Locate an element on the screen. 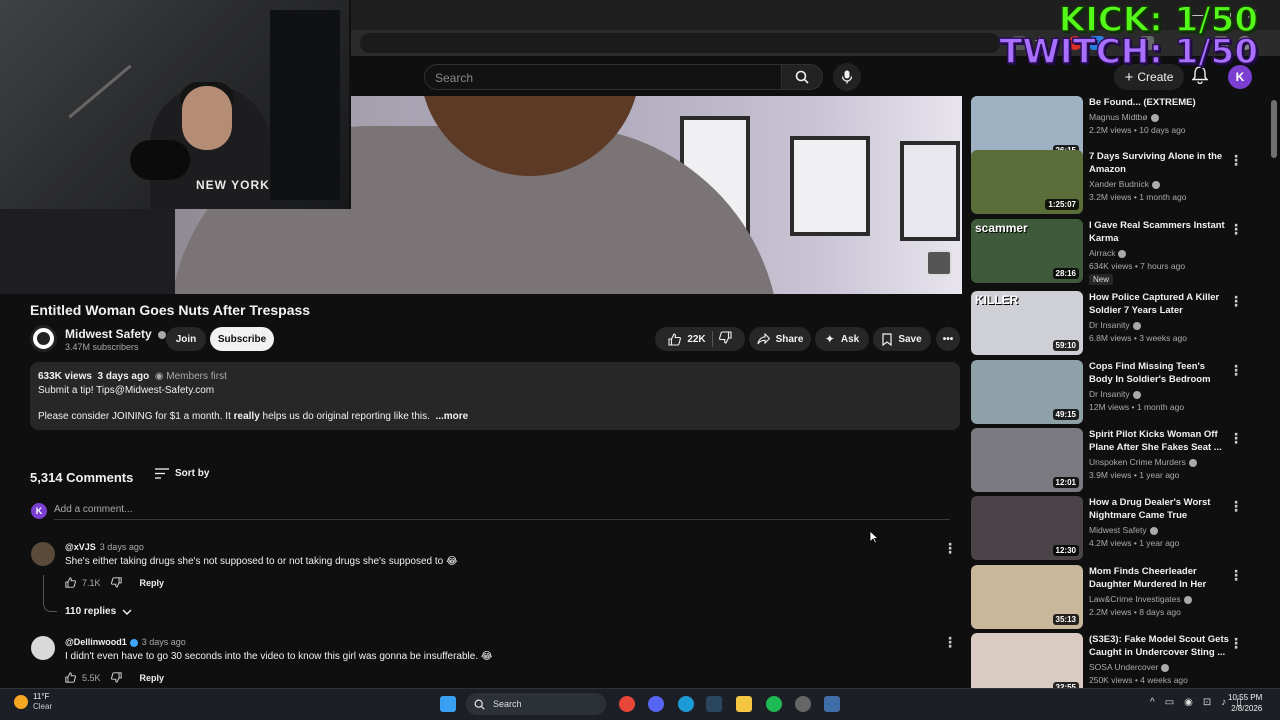 This screenshot has width=1280, height=720. sidebar-scrollbar is located at coordinates (1274, 129).